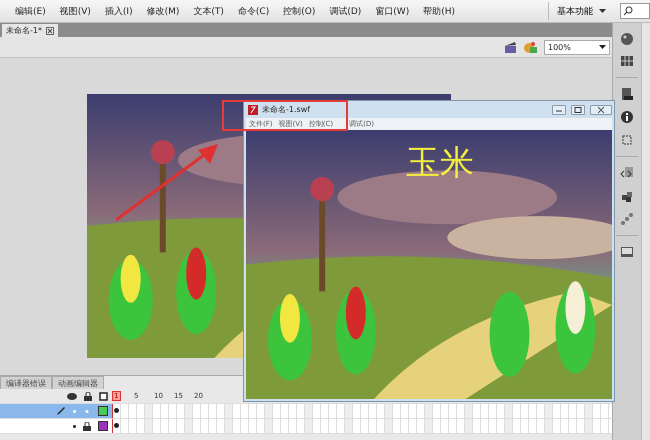  I want to click on info-icon, so click(627, 117).